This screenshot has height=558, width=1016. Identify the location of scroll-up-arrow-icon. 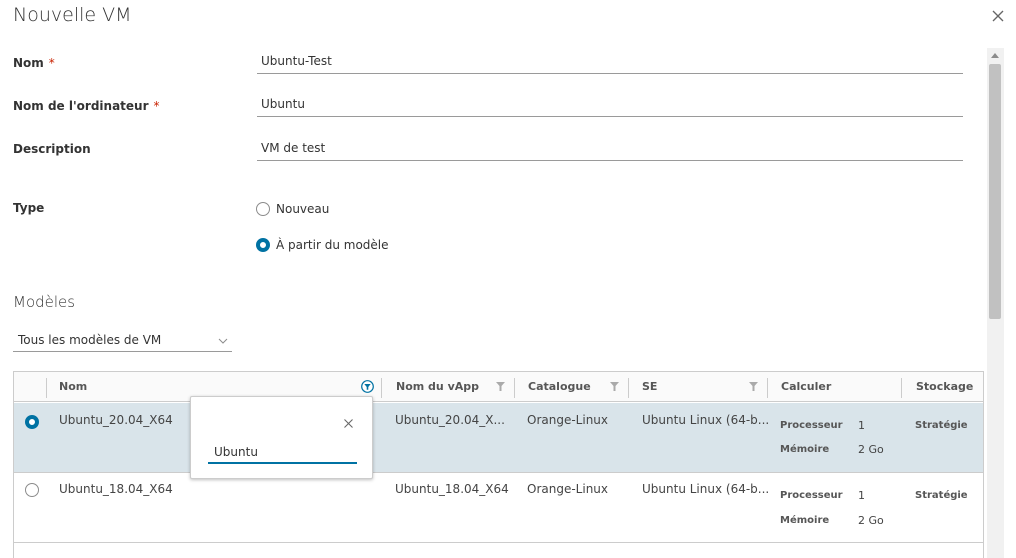
(995, 55).